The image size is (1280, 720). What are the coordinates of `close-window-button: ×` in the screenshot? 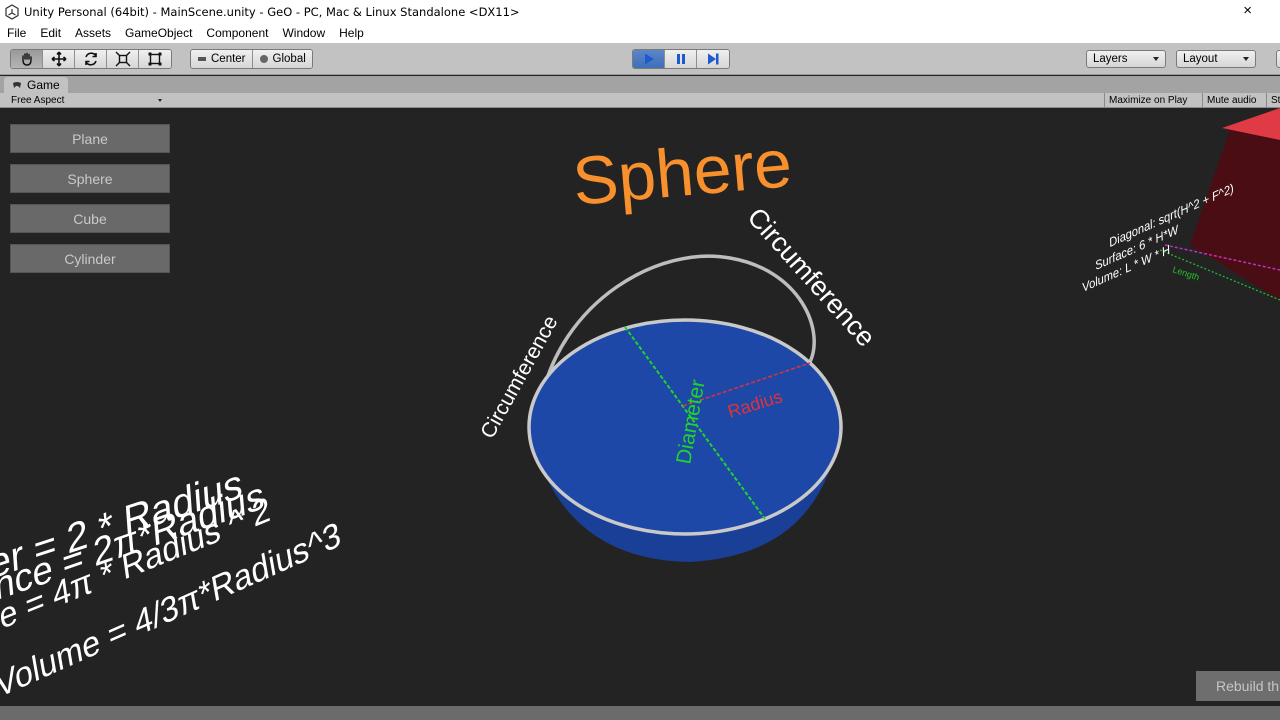 It's located at (1247, 10).